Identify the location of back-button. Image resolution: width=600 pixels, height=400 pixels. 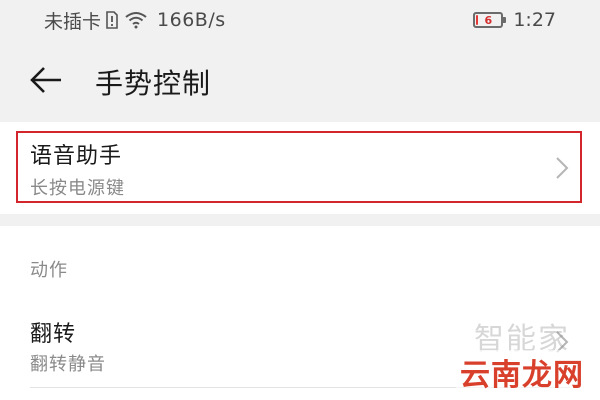
(46, 80).